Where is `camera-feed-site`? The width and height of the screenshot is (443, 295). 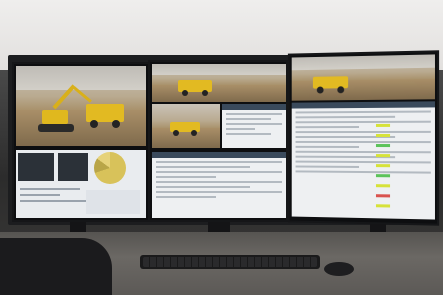
camera-feed-site is located at coordinates (186, 126).